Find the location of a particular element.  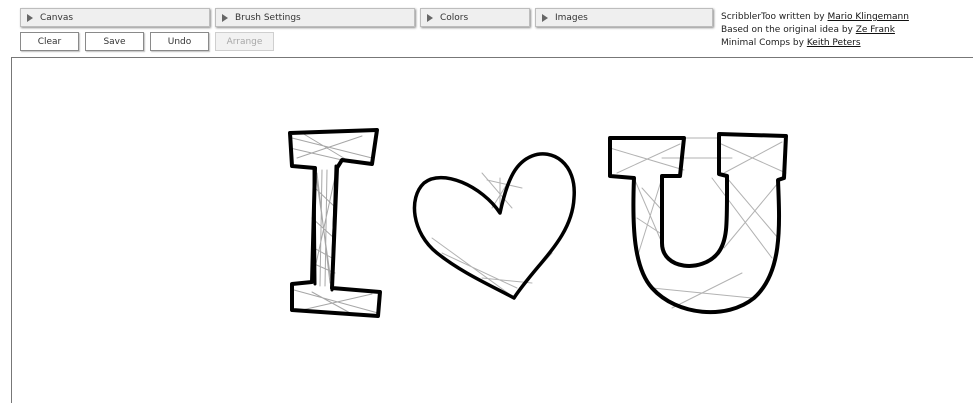

credits-line-author: ScribblerToo written by Mario Klingemann is located at coordinates (815, 17).